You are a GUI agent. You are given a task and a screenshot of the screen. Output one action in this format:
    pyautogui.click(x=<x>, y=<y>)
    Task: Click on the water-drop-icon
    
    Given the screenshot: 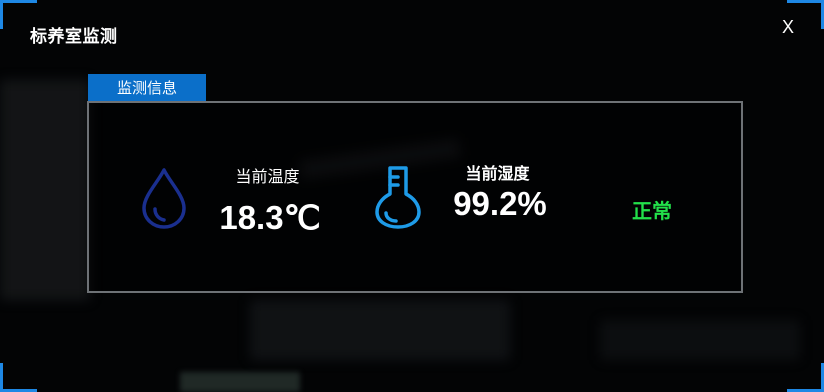 What is the action you would take?
    pyautogui.click(x=164, y=198)
    